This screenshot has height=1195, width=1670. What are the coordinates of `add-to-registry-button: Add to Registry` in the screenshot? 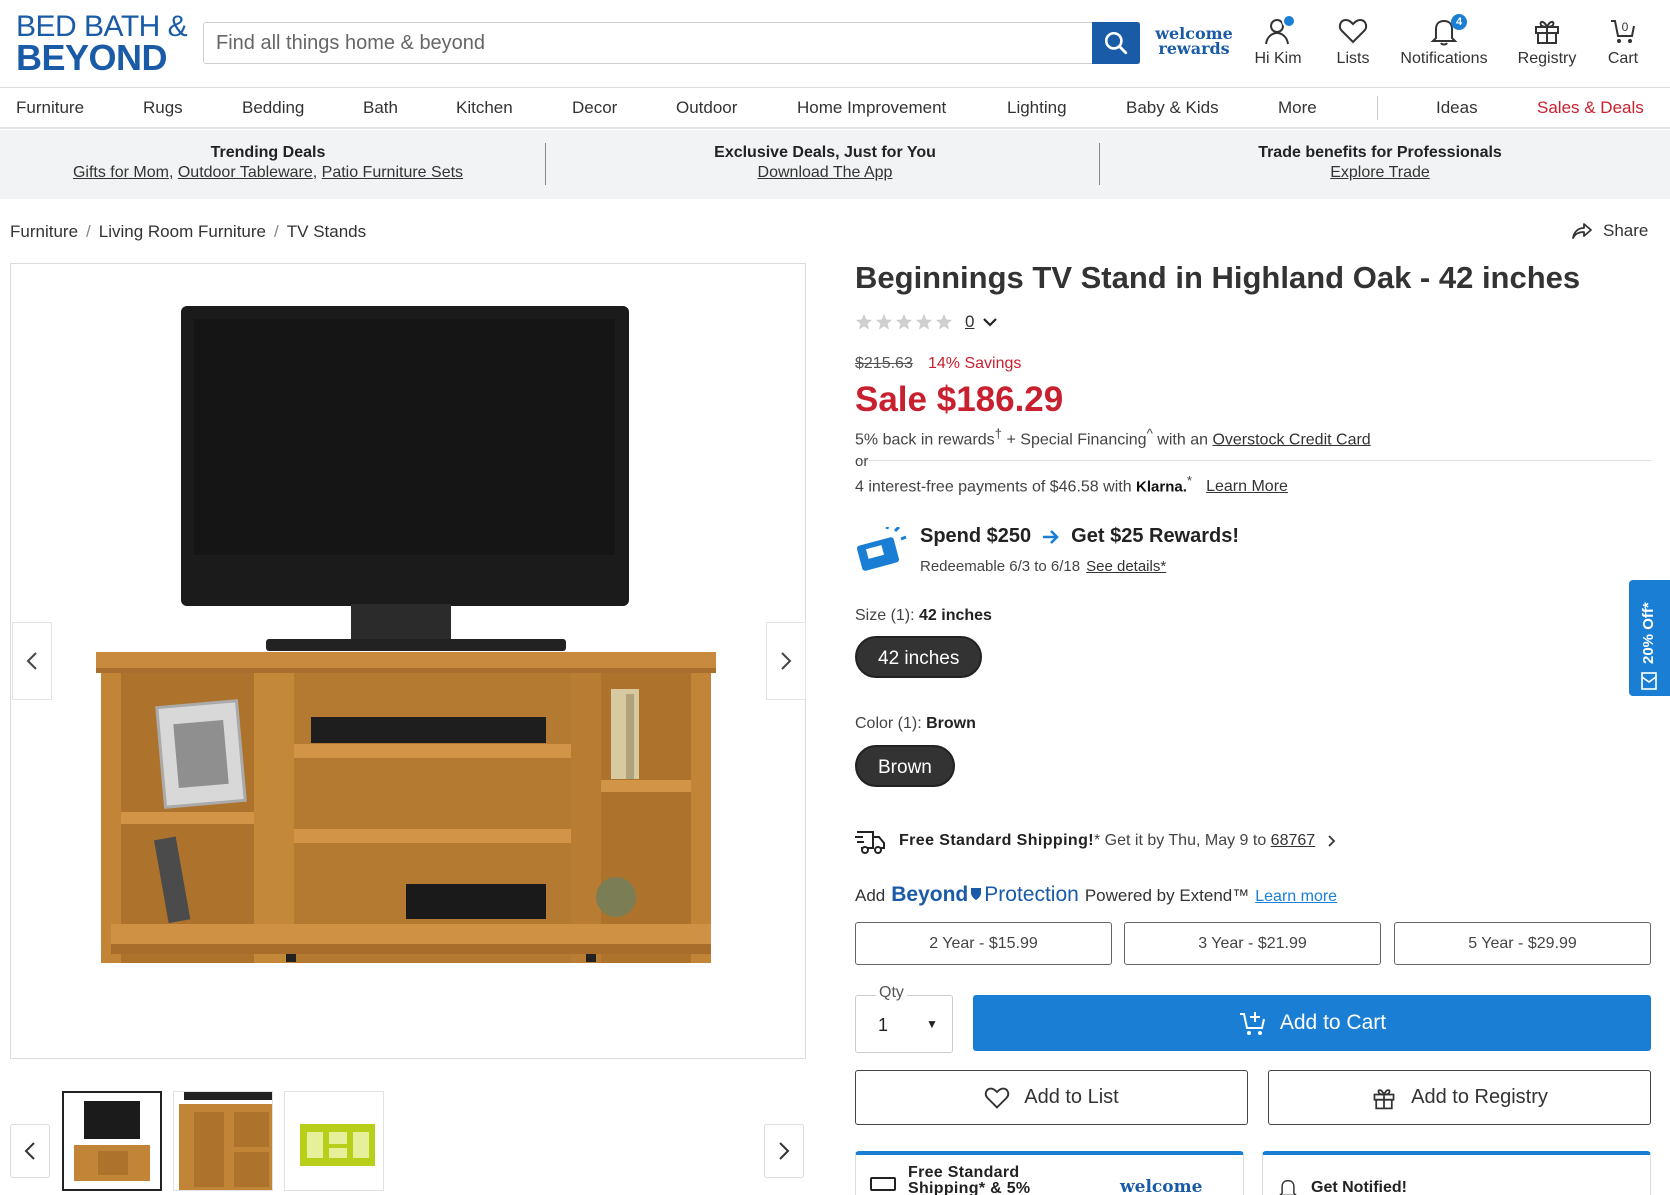 It's located at (1459, 1097).